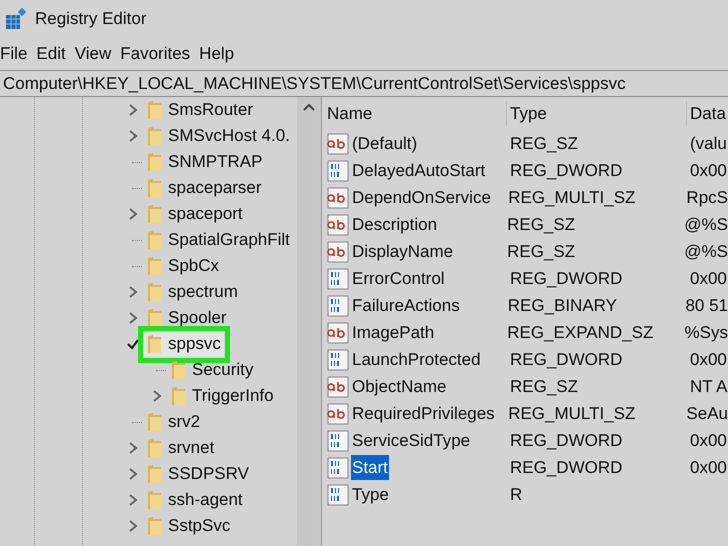  What do you see at coordinates (418, 171) in the screenshot?
I see `value-name: DelayedAutoStart` at bounding box center [418, 171].